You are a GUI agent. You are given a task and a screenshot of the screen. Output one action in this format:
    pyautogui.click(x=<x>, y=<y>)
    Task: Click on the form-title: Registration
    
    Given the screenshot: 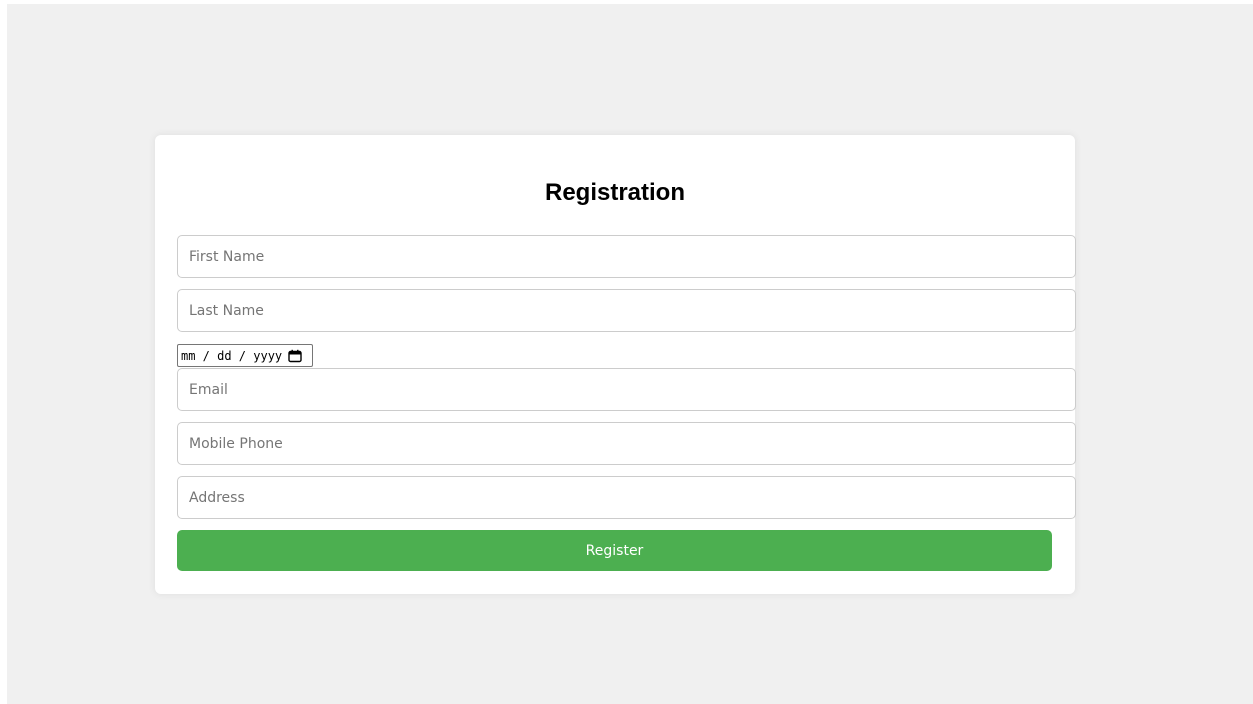 What is the action you would take?
    pyautogui.click(x=614, y=192)
    